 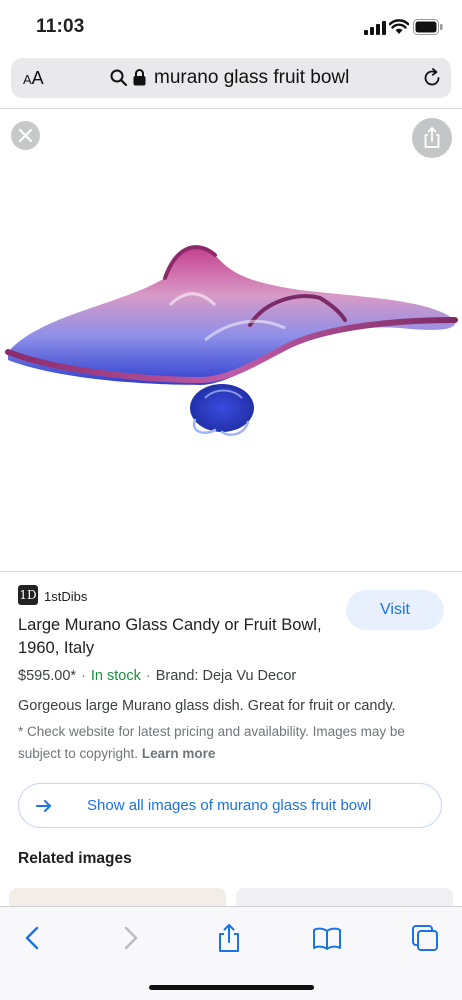 What do you see at coordinates (432, 78) in the screenshot?
I see `reload-icon` at bounding box center [432, 78].